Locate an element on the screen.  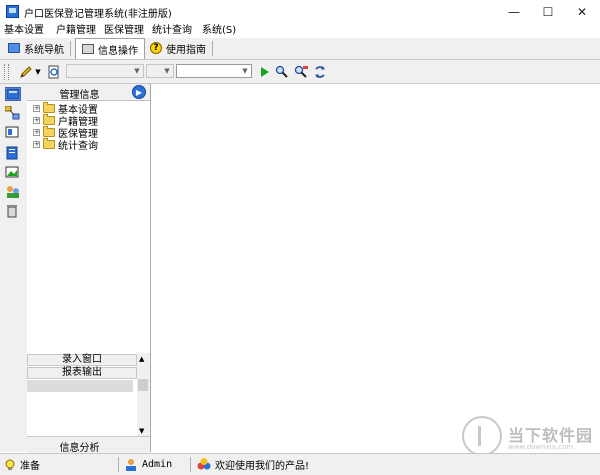
tab-row: 系统导航 信息操作 ? 使用指南 is located at coordinates (300, 49).